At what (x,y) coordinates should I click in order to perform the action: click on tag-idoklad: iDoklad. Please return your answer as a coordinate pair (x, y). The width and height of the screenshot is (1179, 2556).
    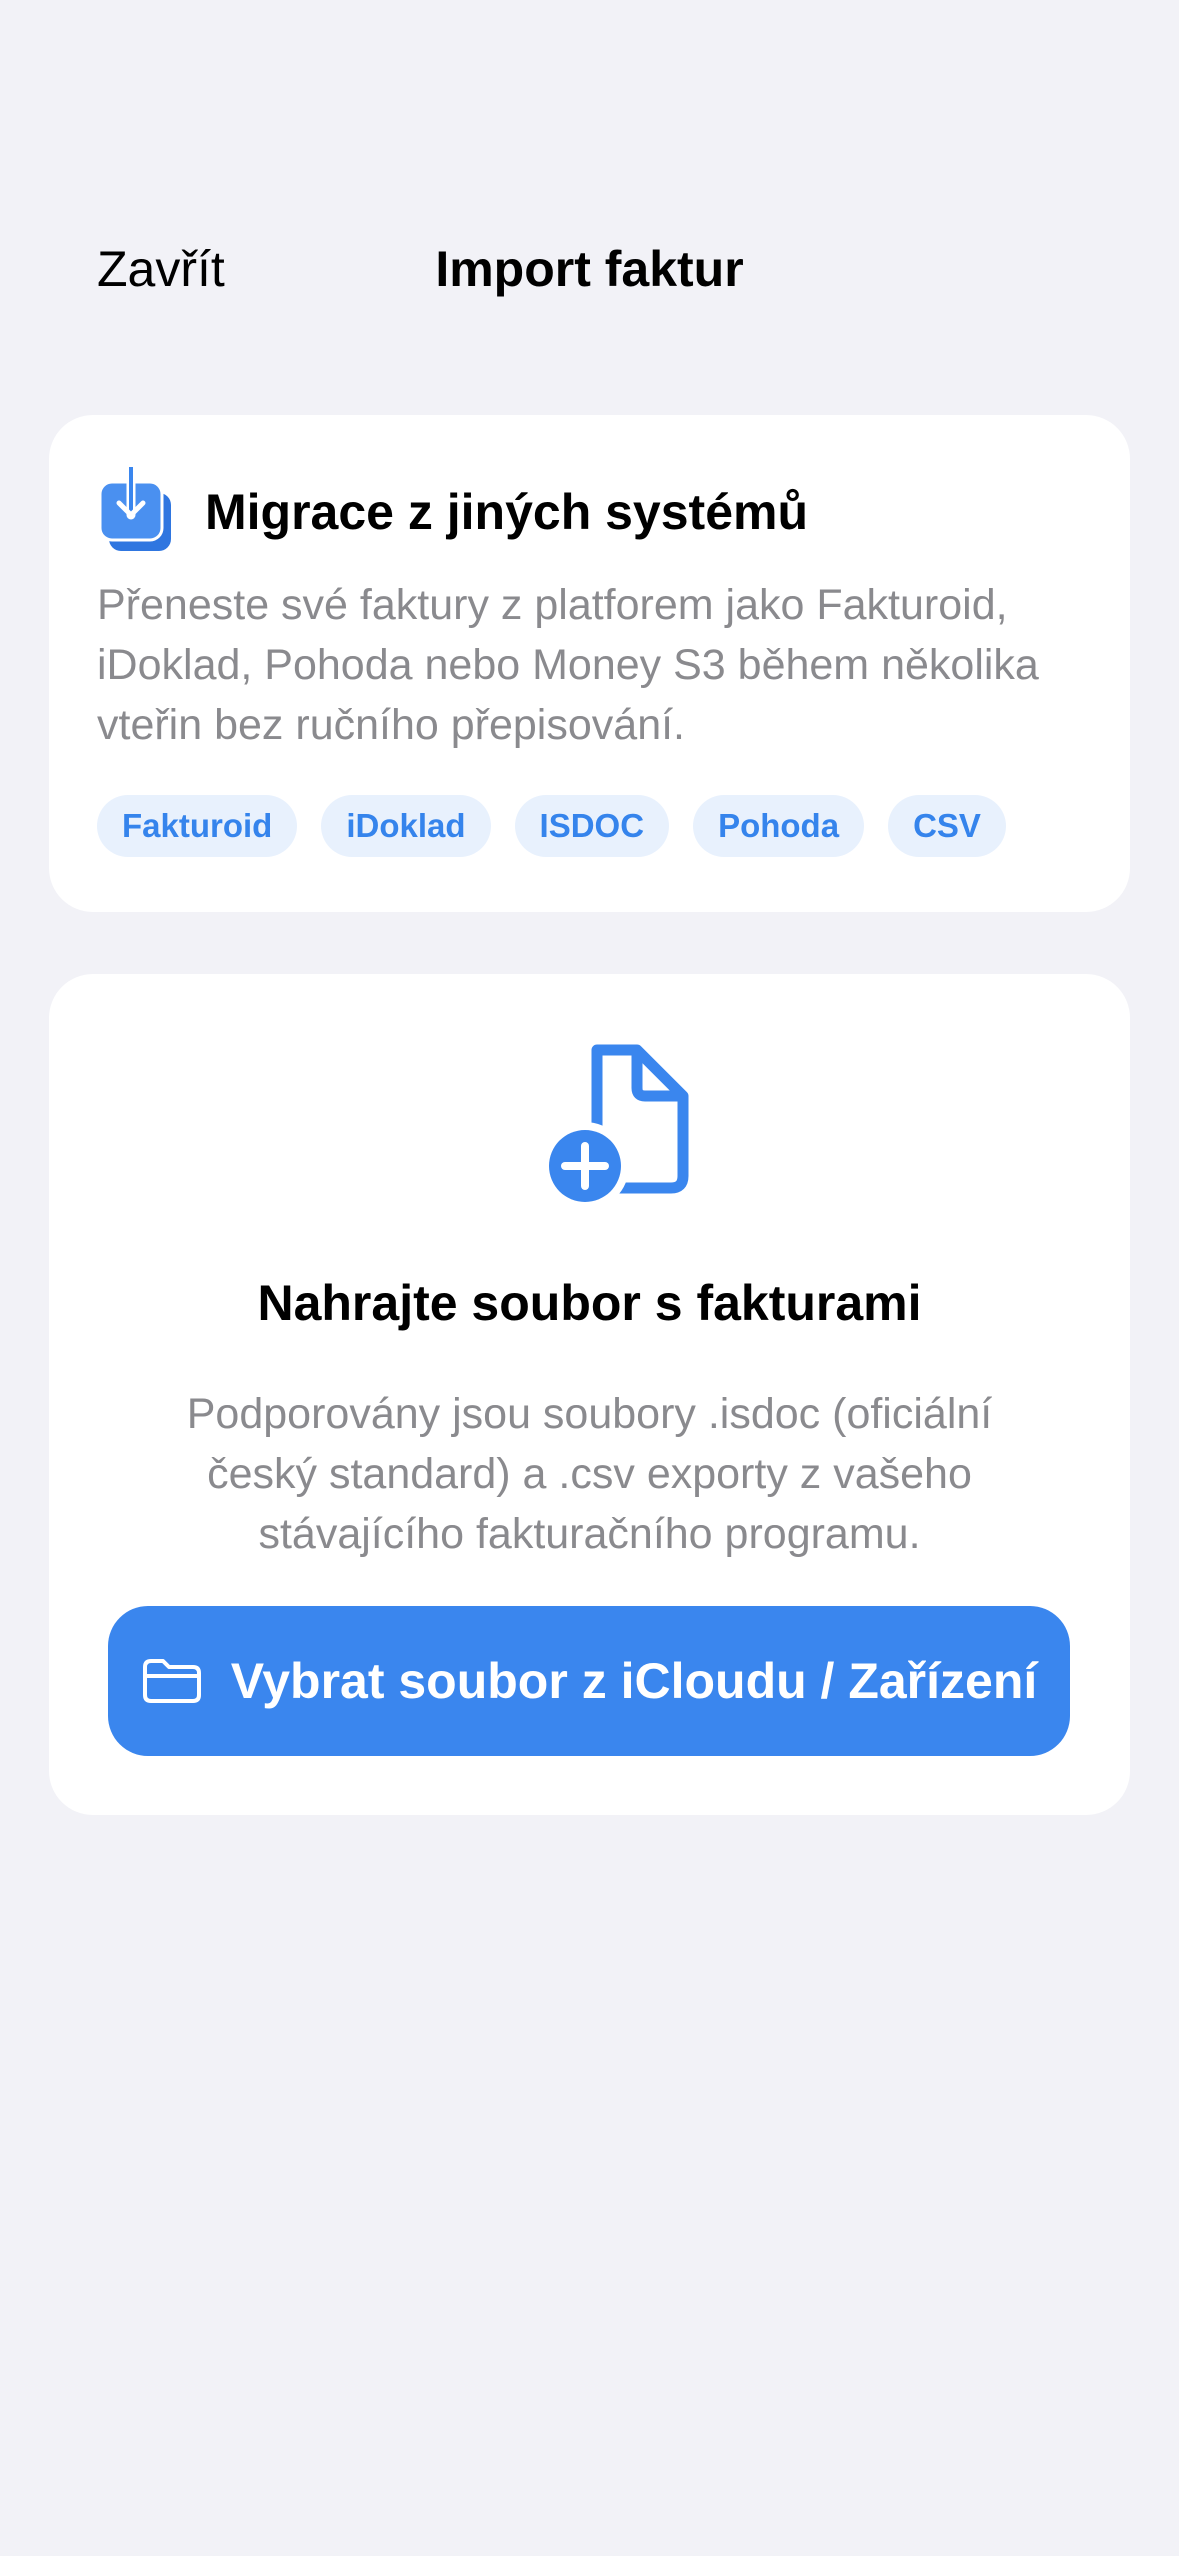
    Looking at the image, I should click on (406, 826).